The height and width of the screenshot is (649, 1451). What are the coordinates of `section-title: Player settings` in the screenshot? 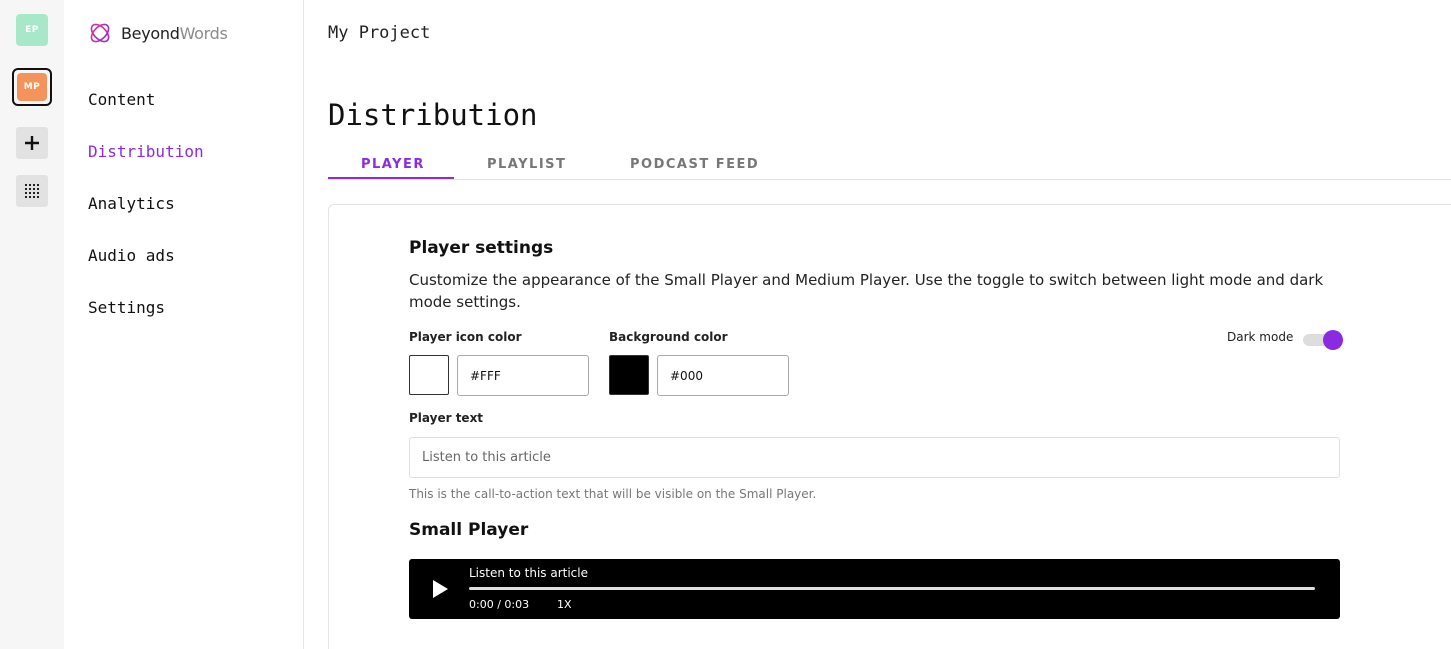 It's located at (481, 248).